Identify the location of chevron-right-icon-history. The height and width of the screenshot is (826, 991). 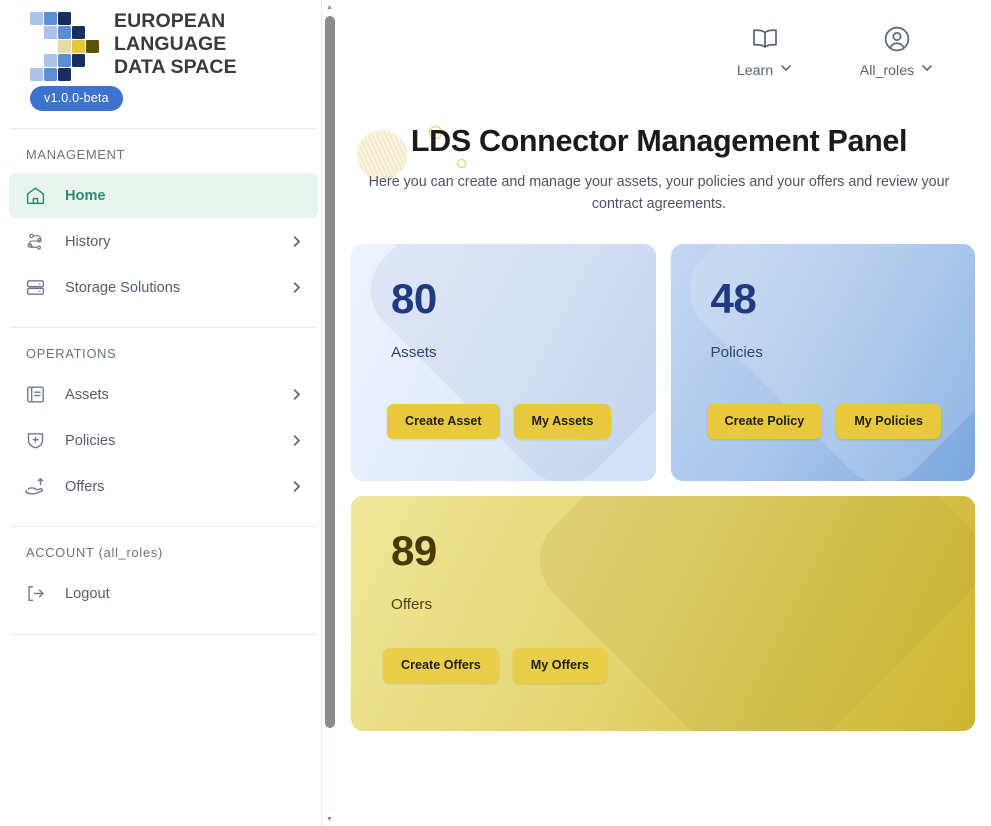
(296, 241).